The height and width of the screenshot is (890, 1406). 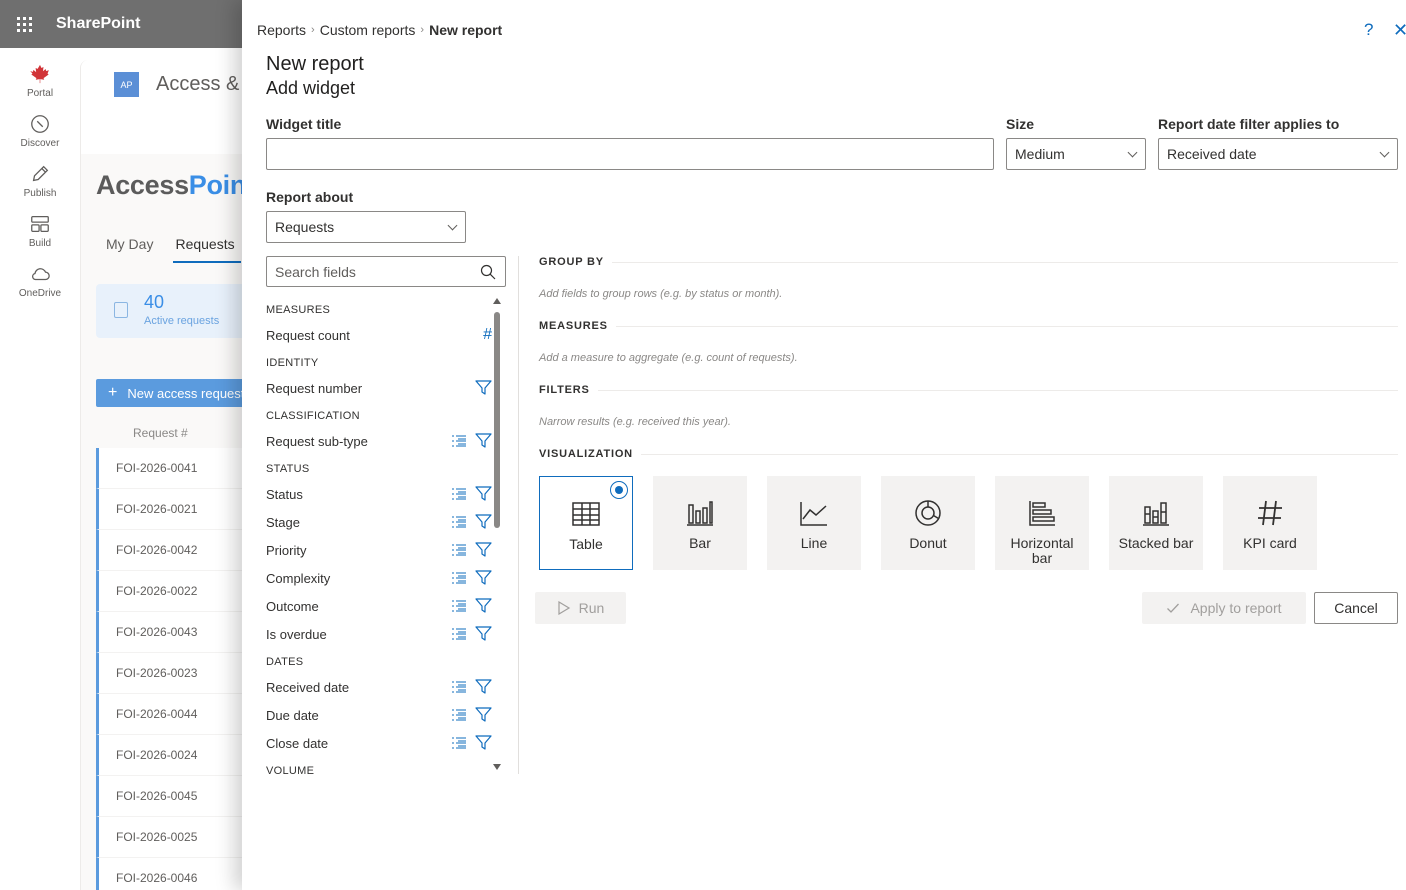 I want to click on viz-option-kpi-card: KPI card, so click(x=1270, y=523).